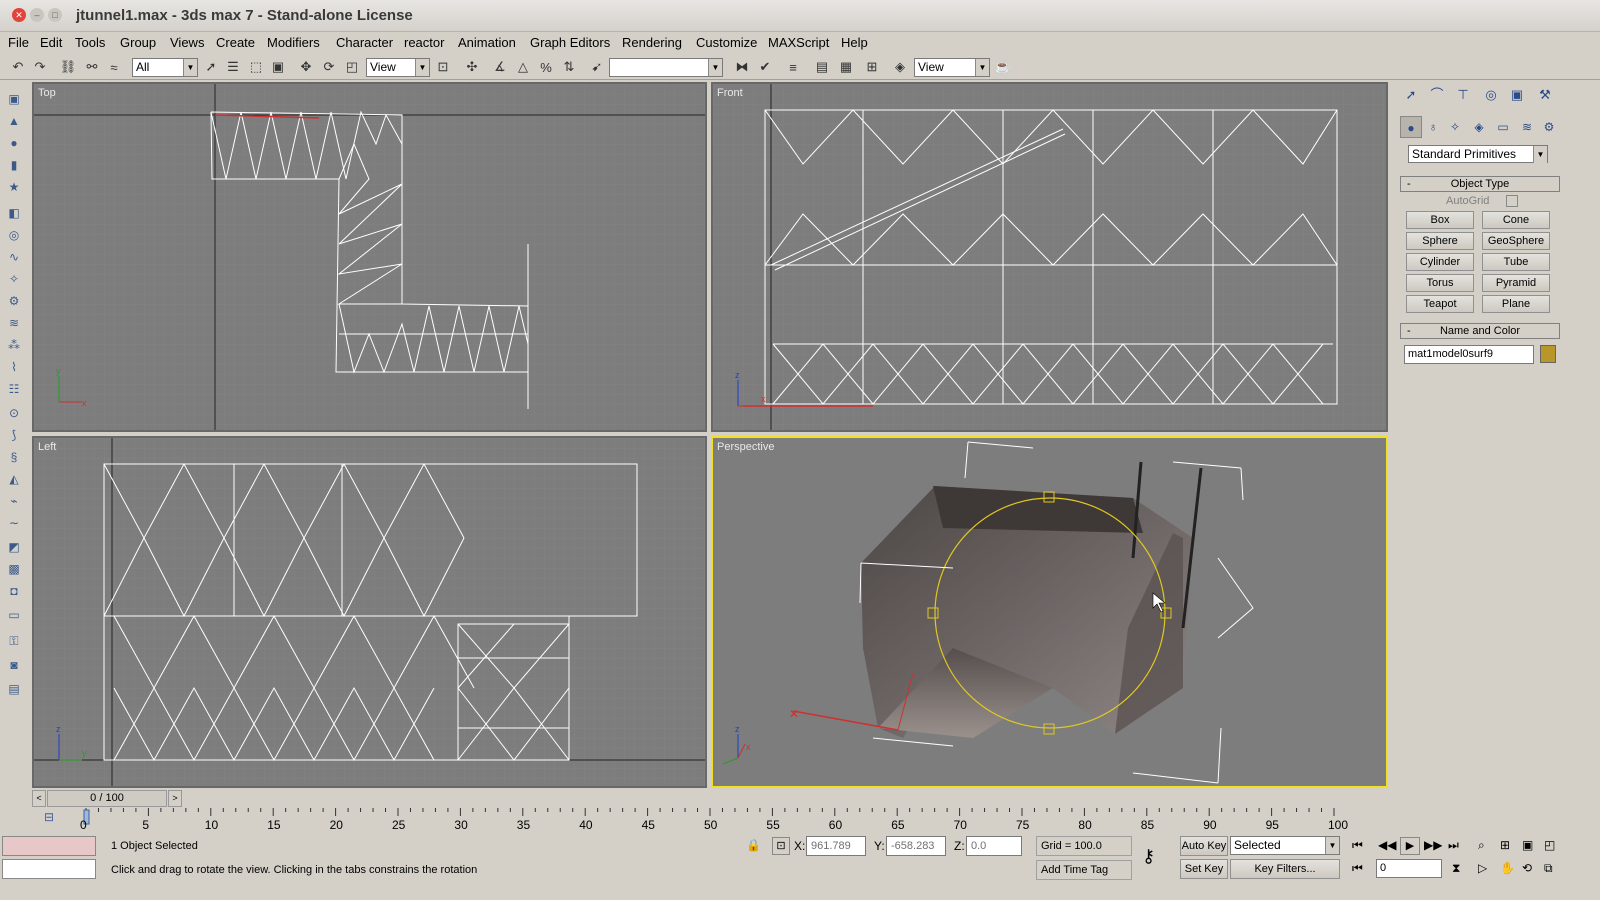 This screenshot has width=1600, height=900. I want to click on autogrid-checkbox, so click(1512, 201).